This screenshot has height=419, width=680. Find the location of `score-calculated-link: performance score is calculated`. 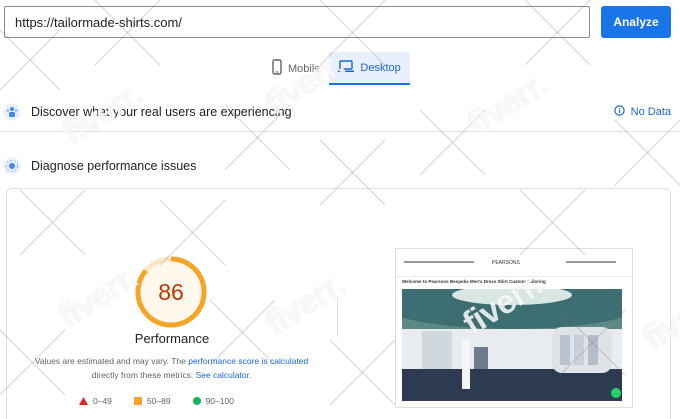

score-calculated-link: performance score is calculated is located at coordinates (248, 361).